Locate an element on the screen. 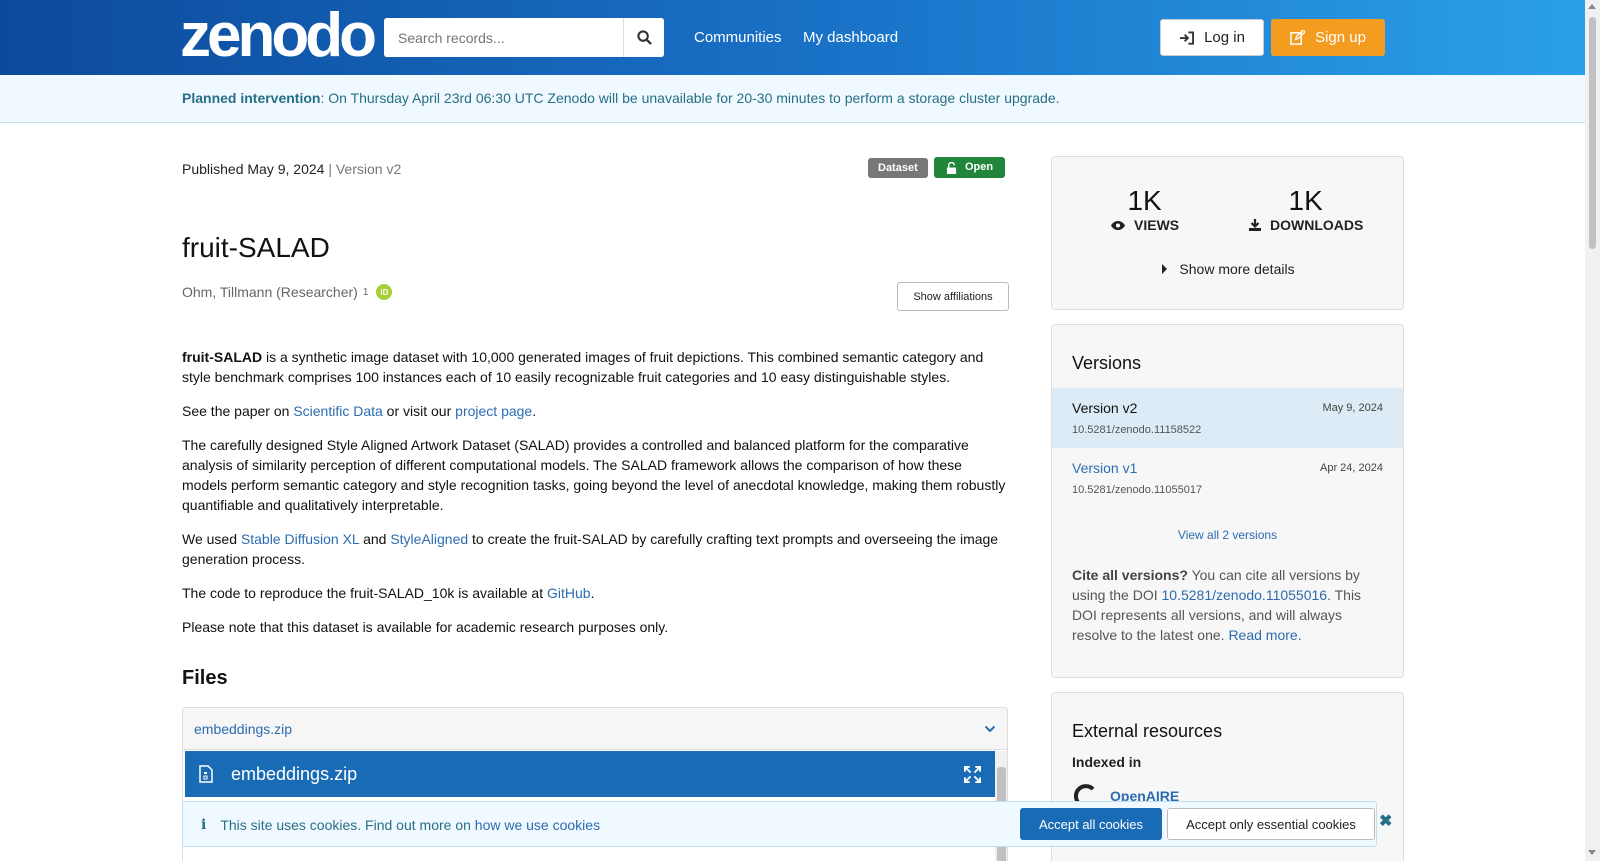  preview-file-name: embeddings.zip is located at coordinates (294, 773).